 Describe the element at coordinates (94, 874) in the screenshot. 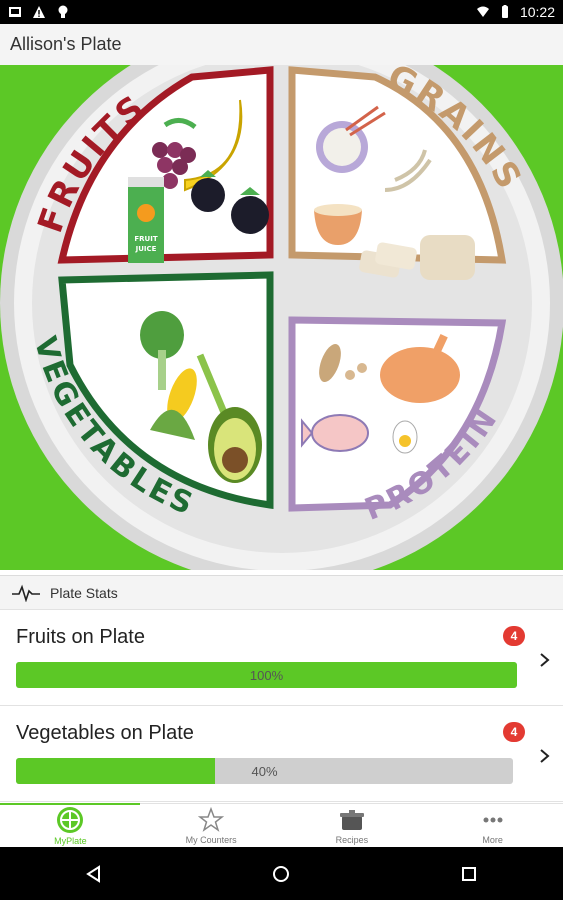

I see `back-icon` at that location.